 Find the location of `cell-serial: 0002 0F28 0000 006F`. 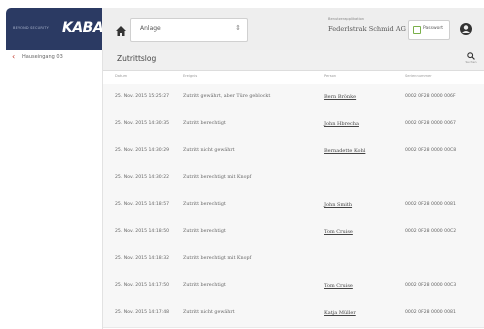

cell-serial: 0002 0F28 0000 006F is located at coordinates (430, 96).